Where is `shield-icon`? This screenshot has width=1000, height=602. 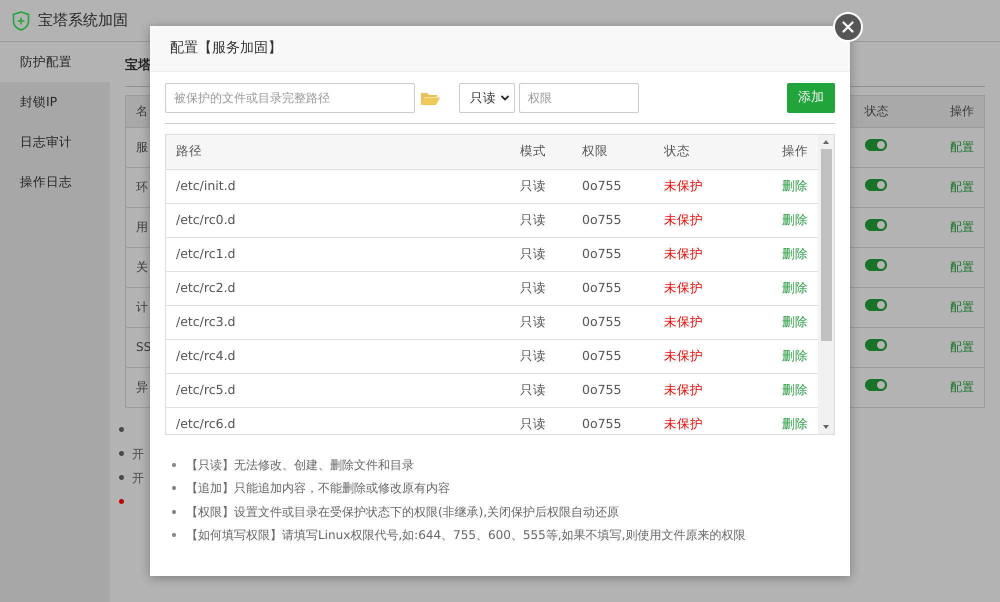 shield-icon is located at coordinates (21, 20).